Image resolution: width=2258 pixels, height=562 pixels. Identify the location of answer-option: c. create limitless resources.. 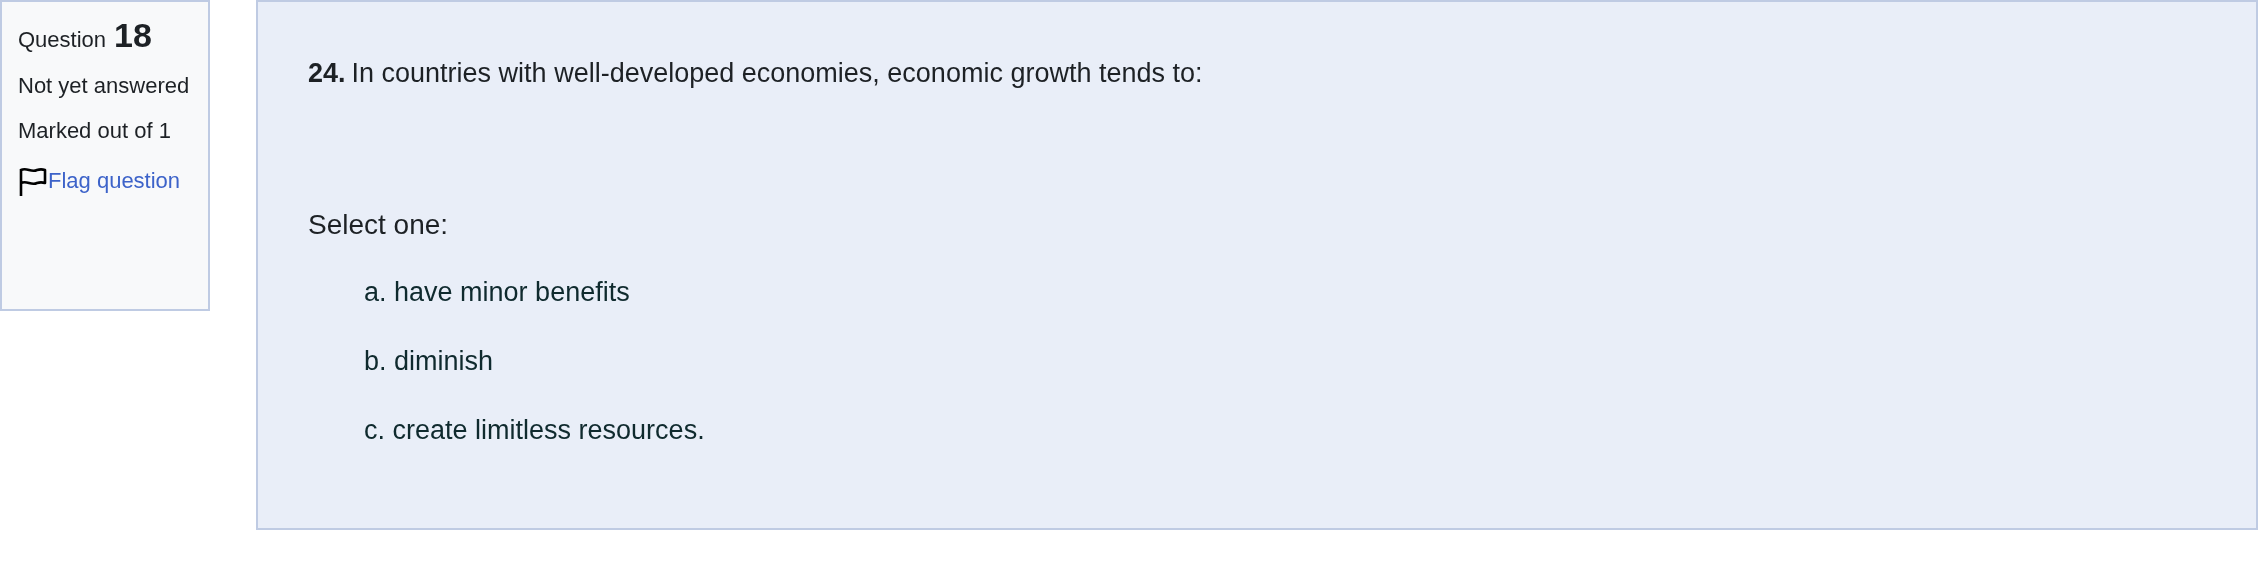
(1285, 430).